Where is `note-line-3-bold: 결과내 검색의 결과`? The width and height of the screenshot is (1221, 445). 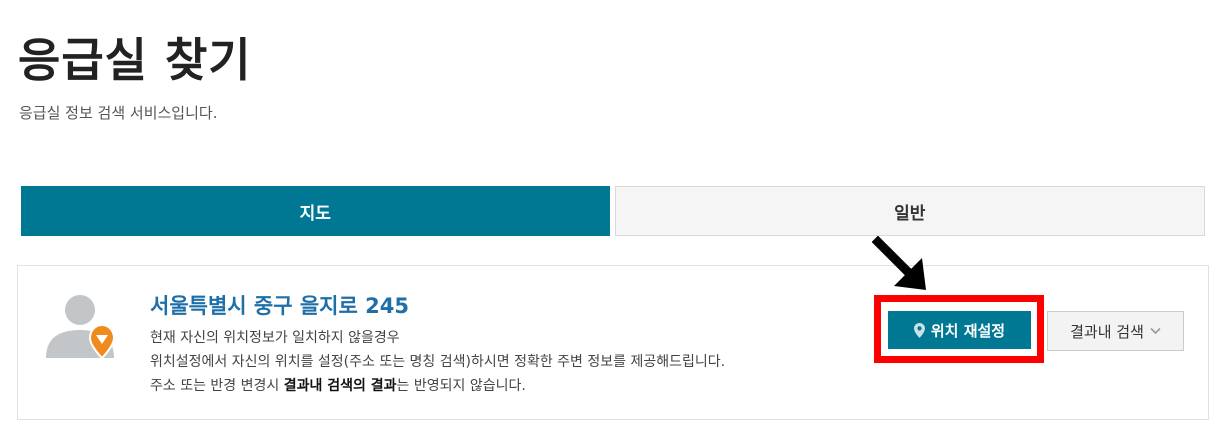
note-line-3-bold: 결과내 검색의 결과 is located at coordinates (340, 386).